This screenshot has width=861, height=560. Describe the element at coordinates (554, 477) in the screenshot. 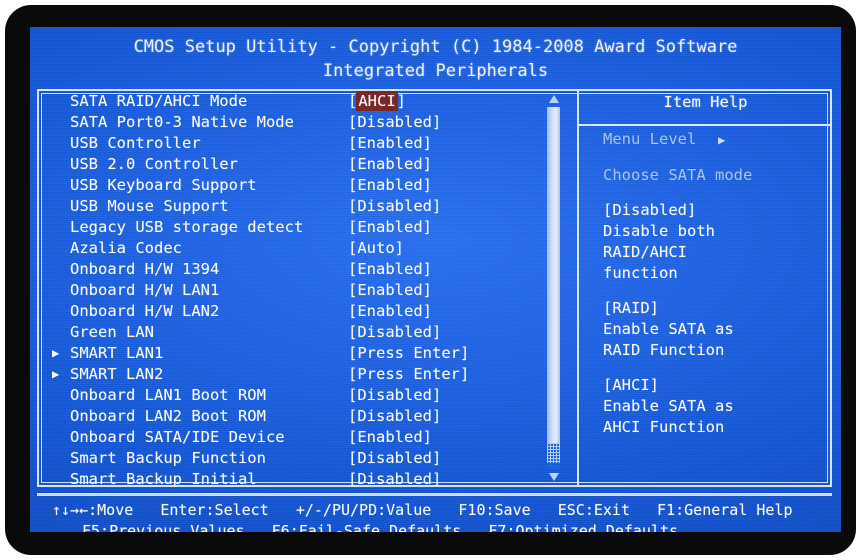

I see `scroll-down-arrow-icon` at that location.